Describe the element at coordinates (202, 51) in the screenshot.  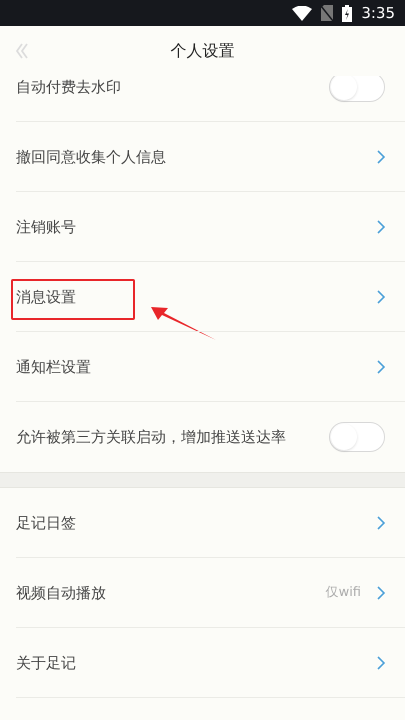
I see `page-title: 个人设置` at that location.